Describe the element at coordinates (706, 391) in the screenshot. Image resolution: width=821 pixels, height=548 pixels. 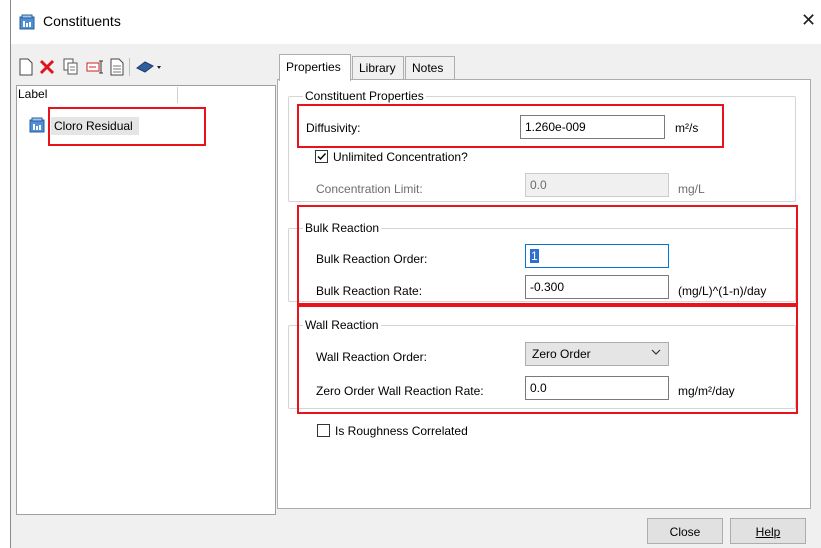
I see `wall-rate-unit: mg/m²/day` at that location.